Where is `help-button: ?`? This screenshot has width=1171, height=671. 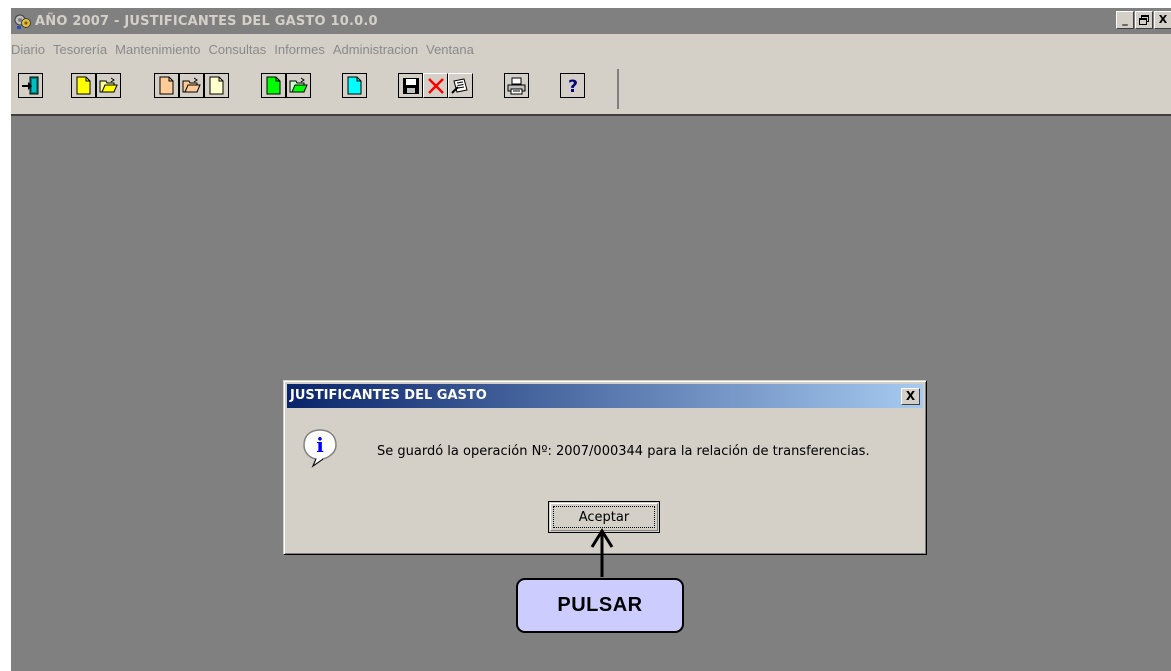 help-button: ? is located at coordinates (572, 85).